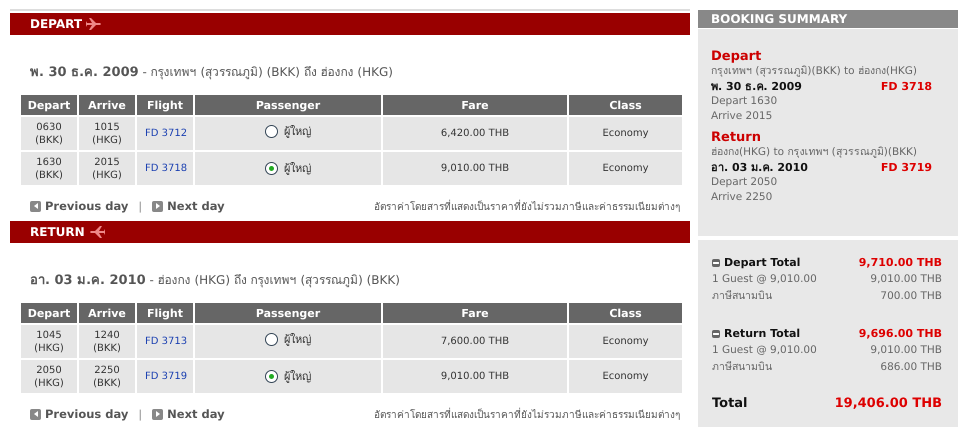  What do you see at coordinates (107, 168) in the screenshot?
I see `table-cell: 2015 (HKG)` at bounding box center [107, 168].